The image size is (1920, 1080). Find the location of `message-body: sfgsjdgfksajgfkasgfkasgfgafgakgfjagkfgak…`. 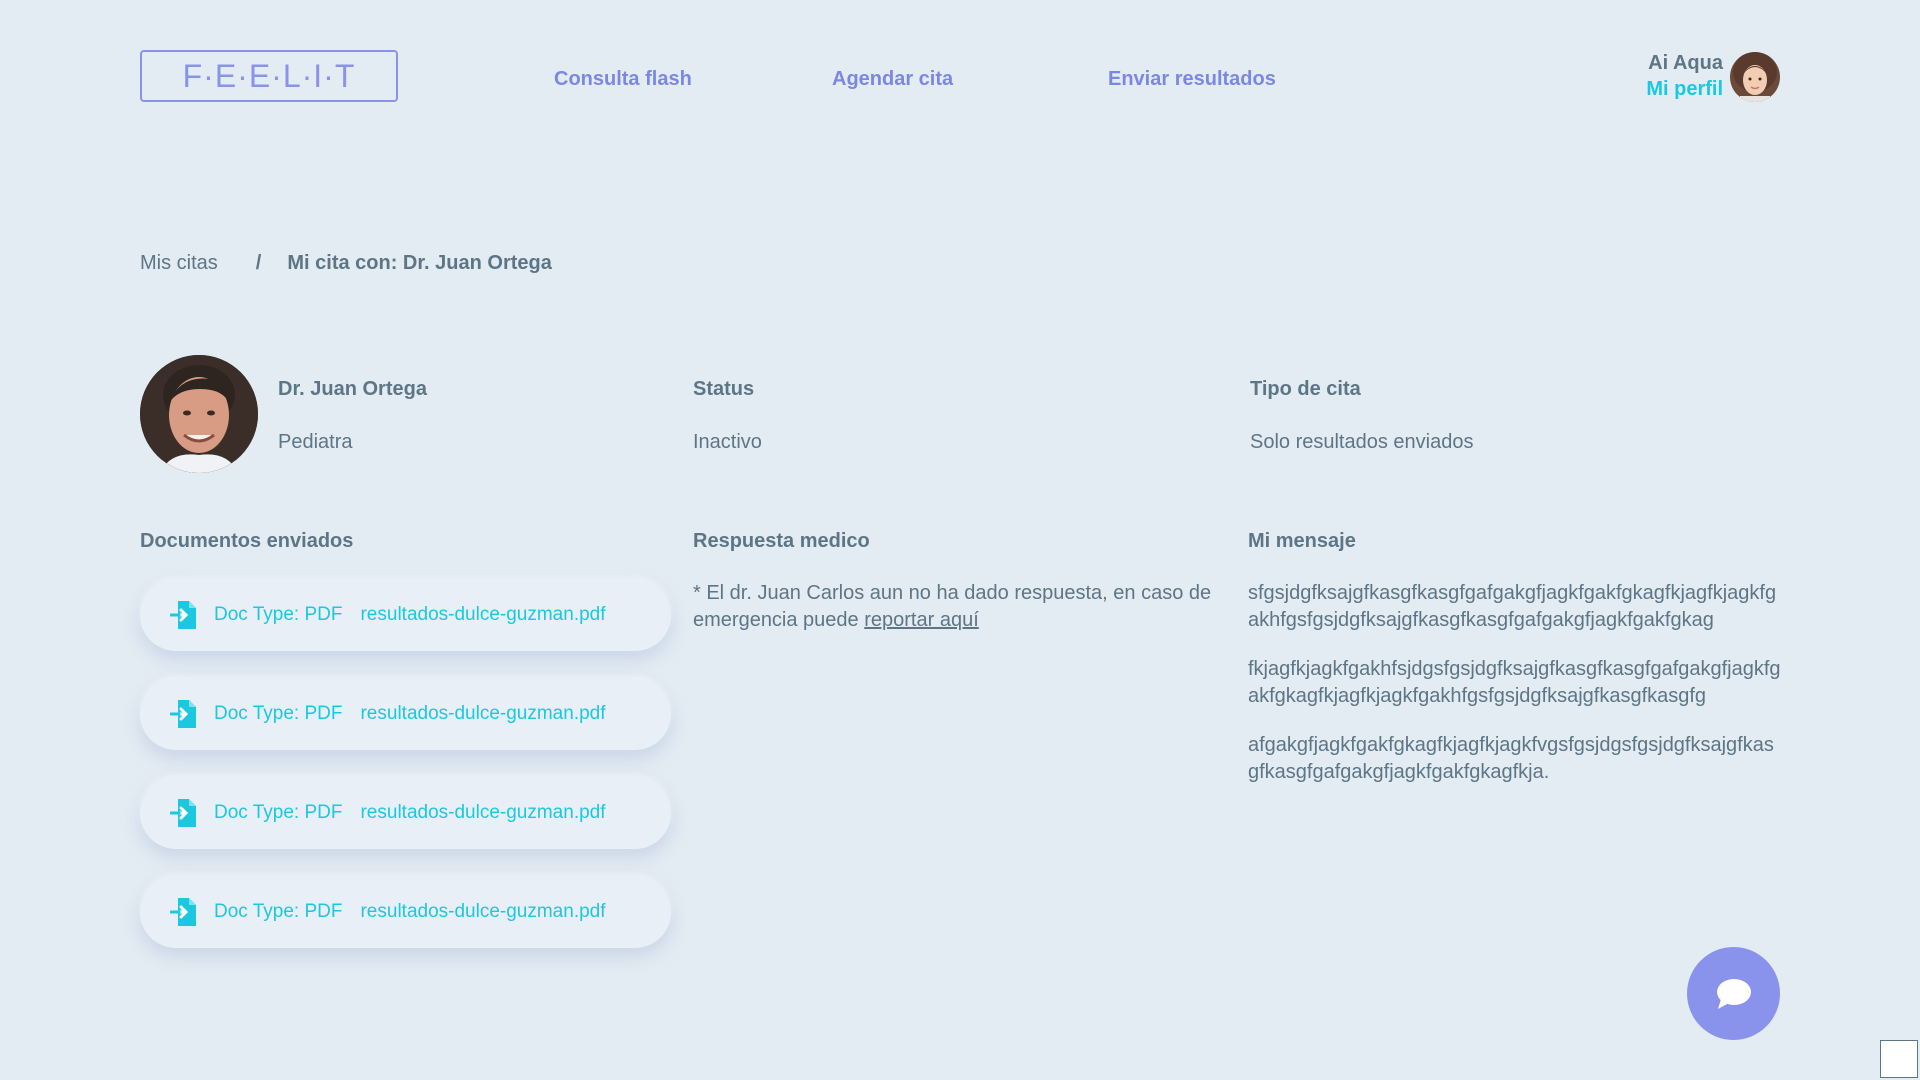

message-body: sfgsjdgfksajgfkasgfkasgfgafgakgfjagkfgak… is located at coordinates (1515, 694).